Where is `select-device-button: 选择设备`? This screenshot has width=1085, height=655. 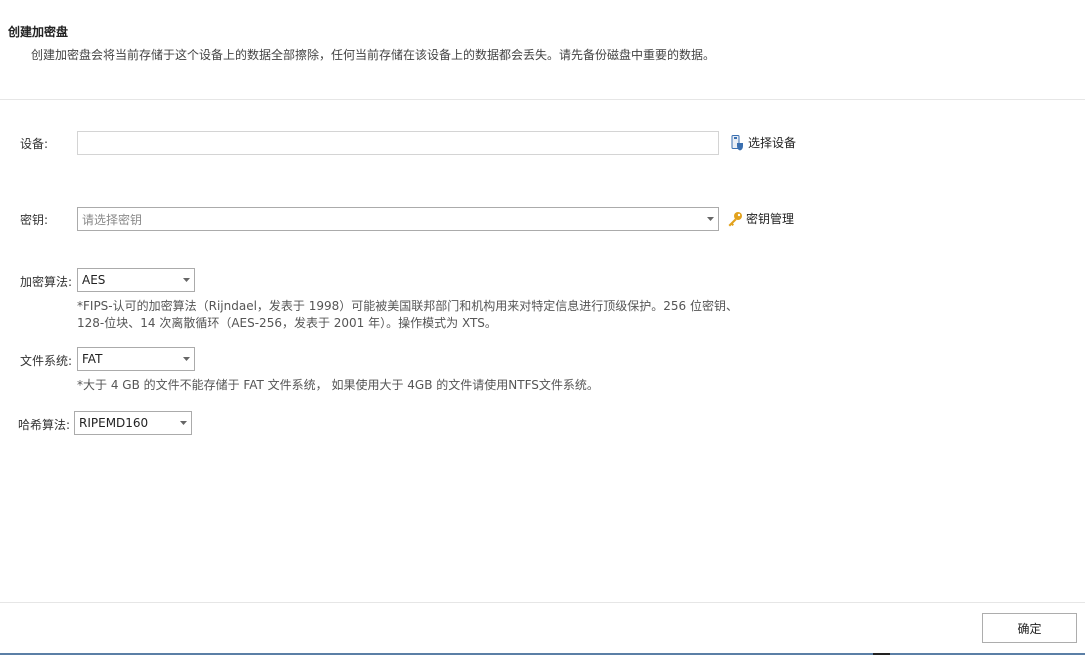
select-device-button: 选择设备 is located at coordinates (762, 142).